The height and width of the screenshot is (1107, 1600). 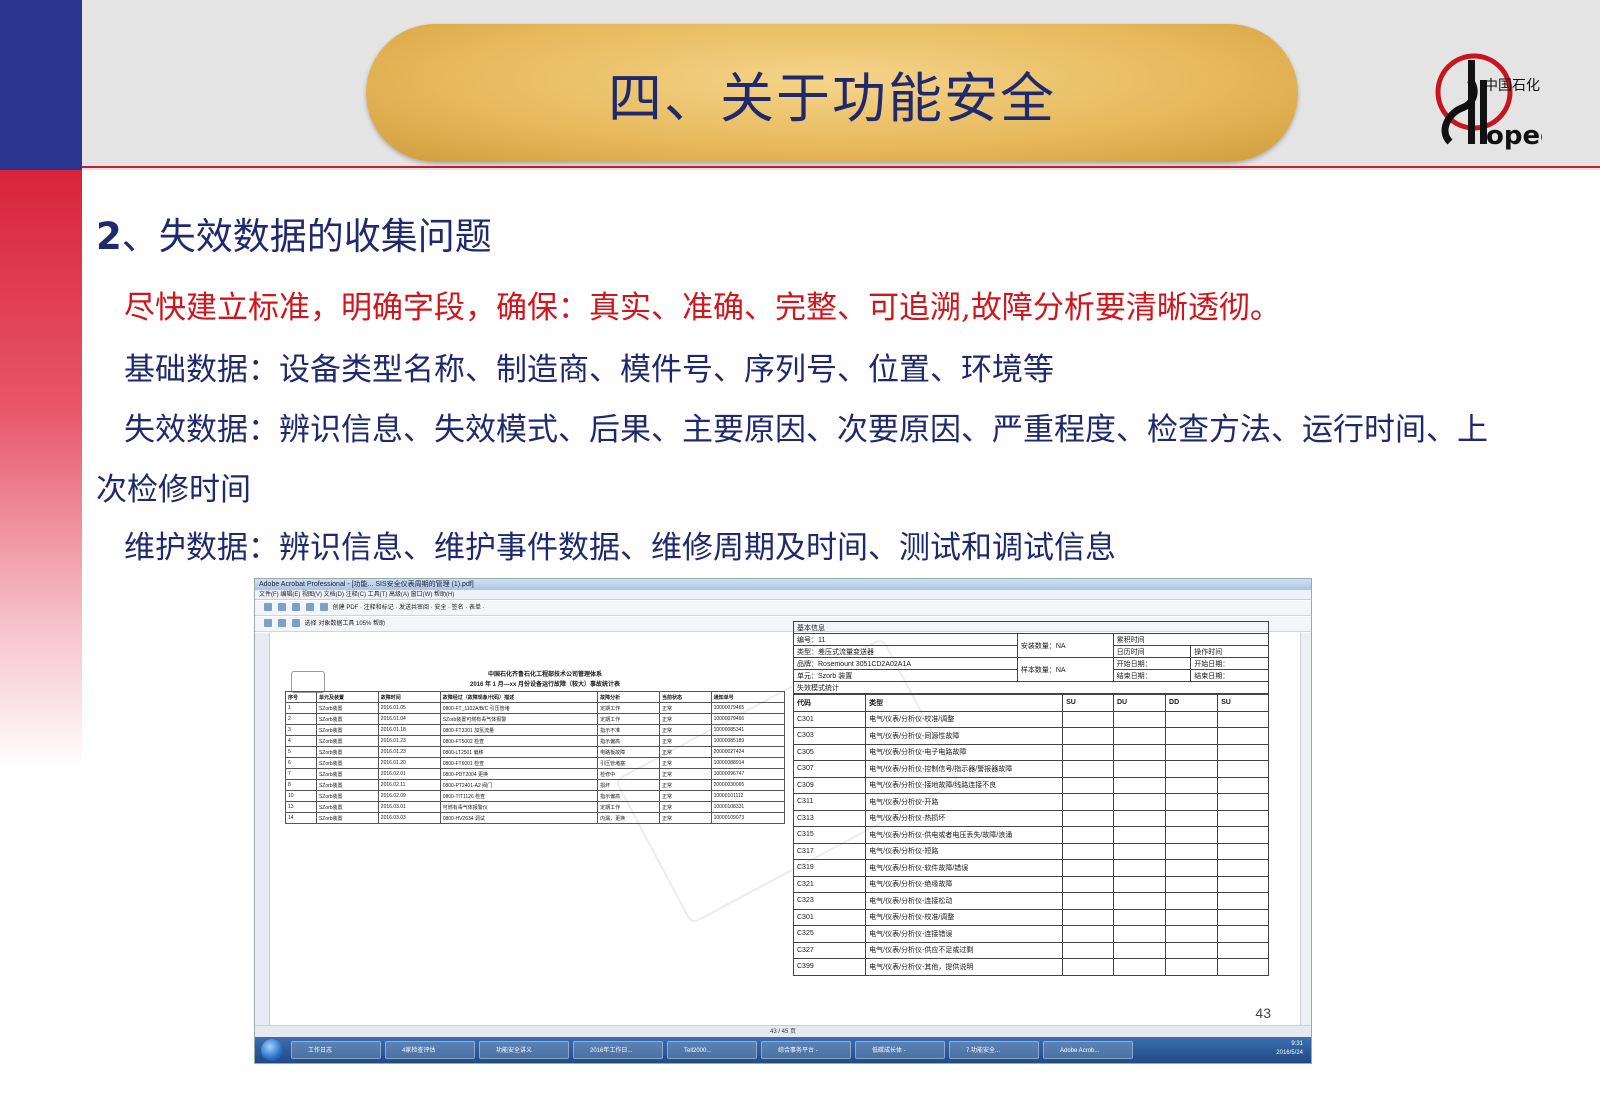 What do you see at coordinates (301, 719) in the screenshot?
I see `report-cell: 2` at bounding box center [301, 719].